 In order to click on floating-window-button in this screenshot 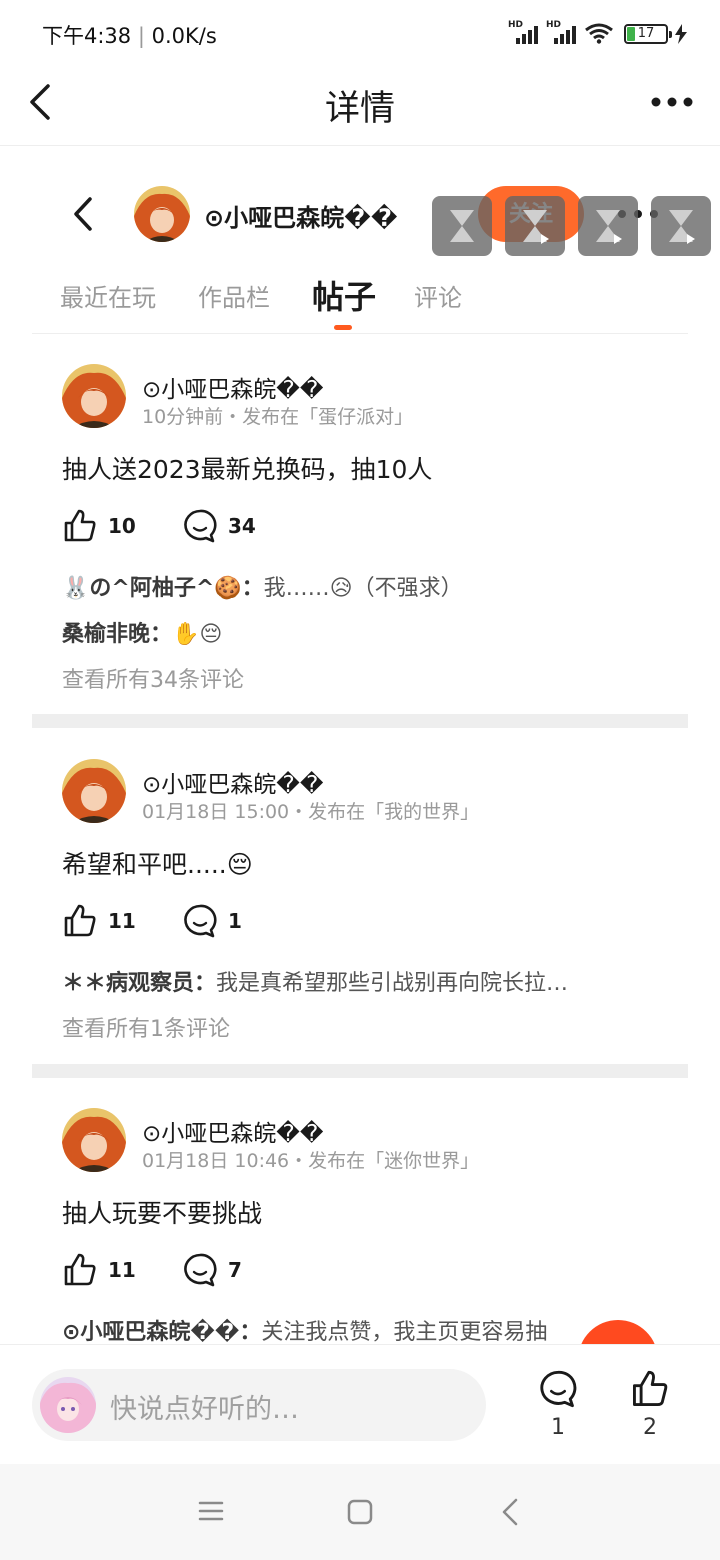, I will do `click(462, 226)`.